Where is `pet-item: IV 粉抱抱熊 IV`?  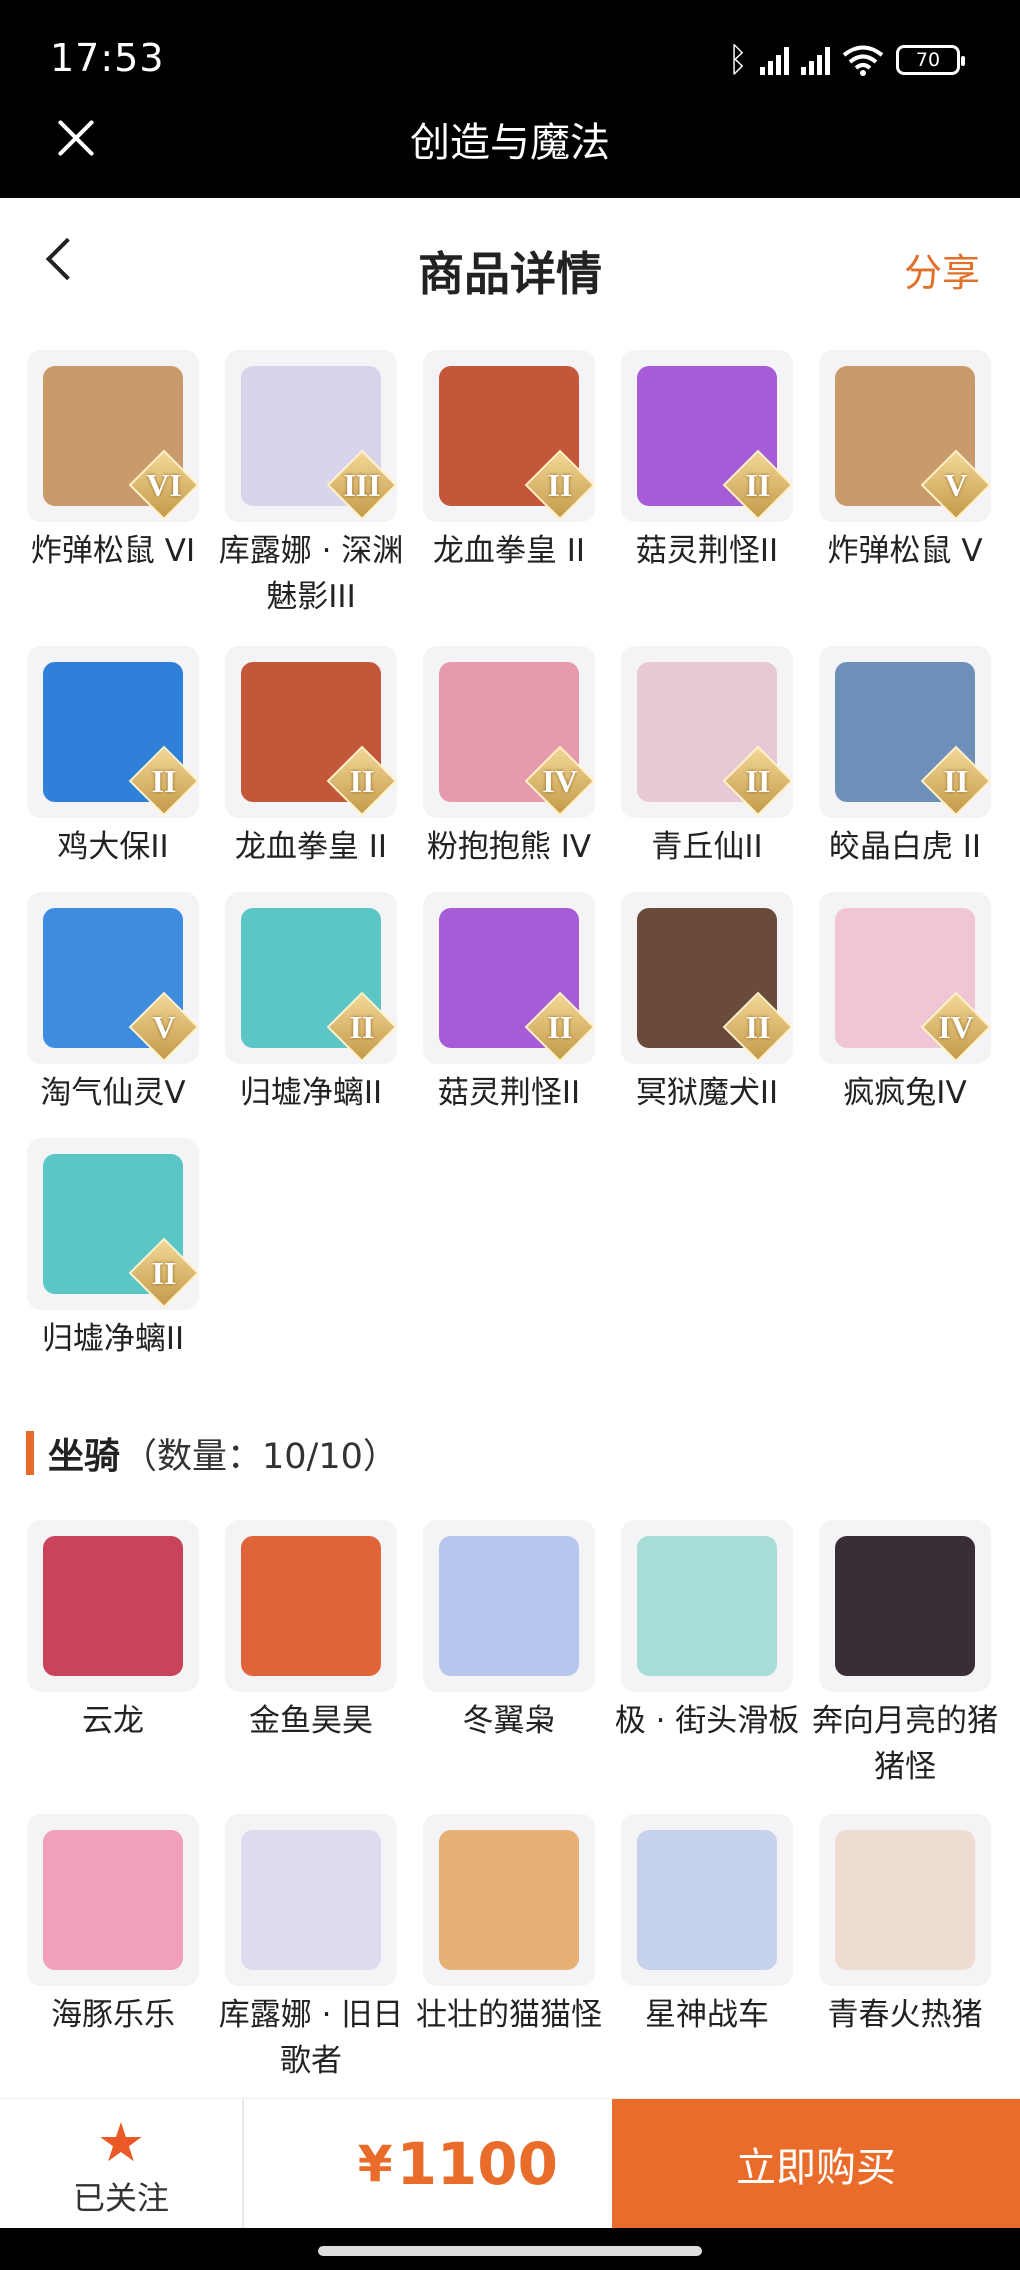 pet-item: IV 粉抱抱熊 IV is located at coordinates (509, 758).